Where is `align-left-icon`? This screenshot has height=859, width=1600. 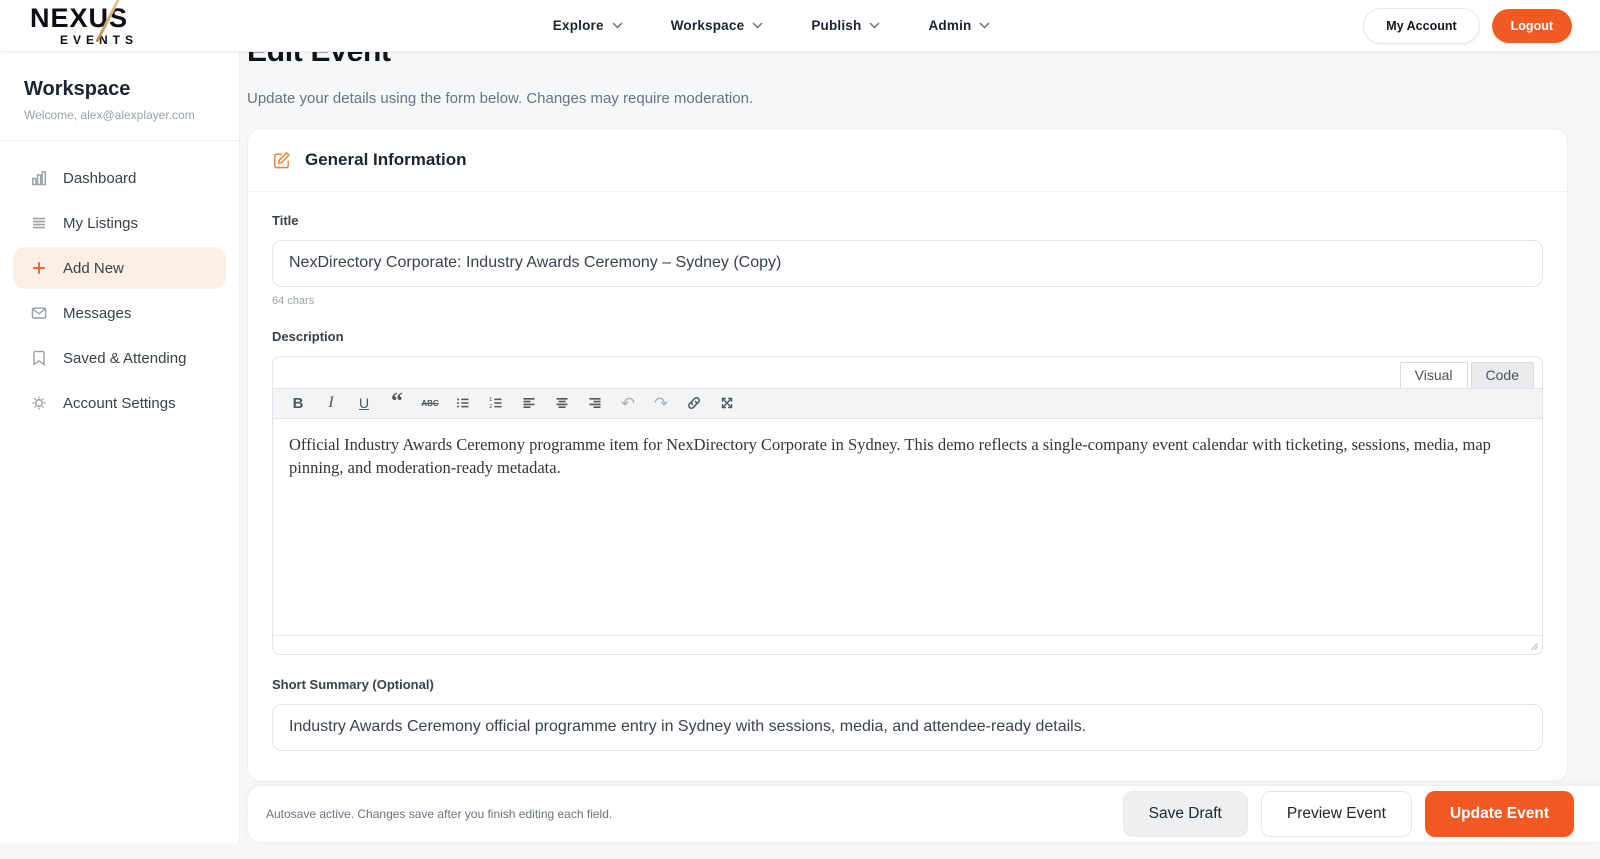
align-left-icon is located at coordinates (529, 403).